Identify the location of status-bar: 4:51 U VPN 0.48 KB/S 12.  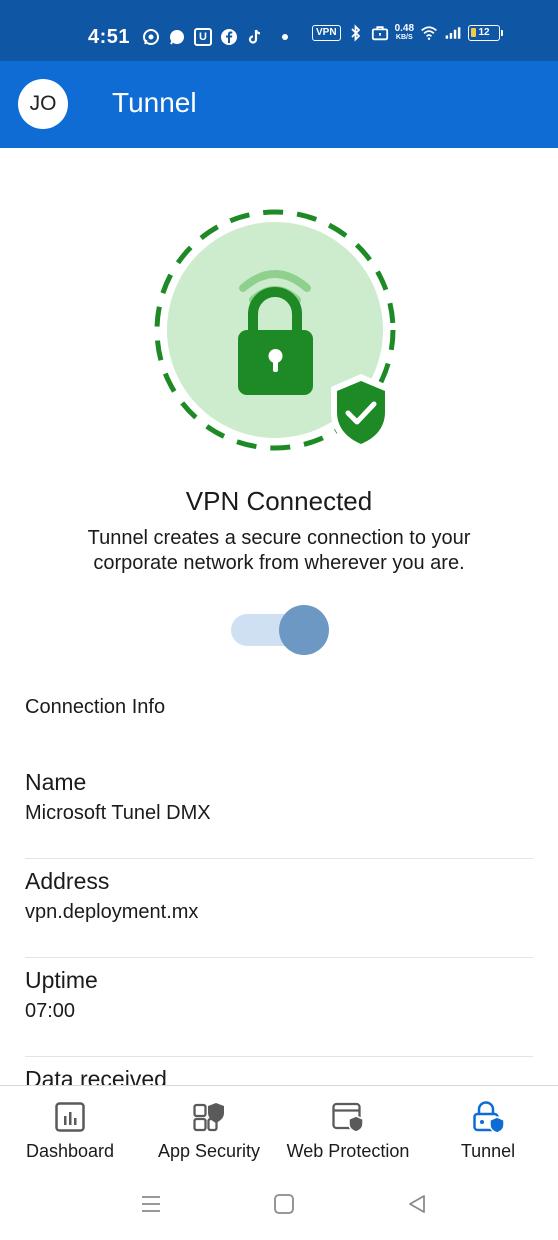
(279, 30).